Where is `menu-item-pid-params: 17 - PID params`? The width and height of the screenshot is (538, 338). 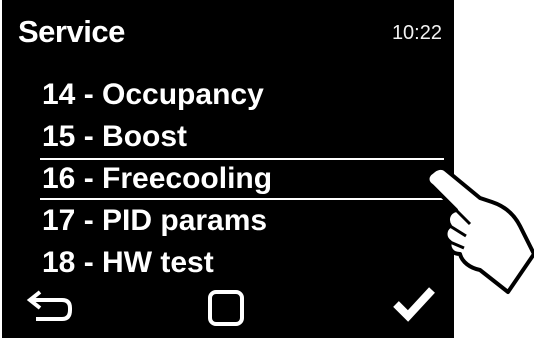 menu-item-pid-params: 17 - PID params is located at coordinates (228, 221).